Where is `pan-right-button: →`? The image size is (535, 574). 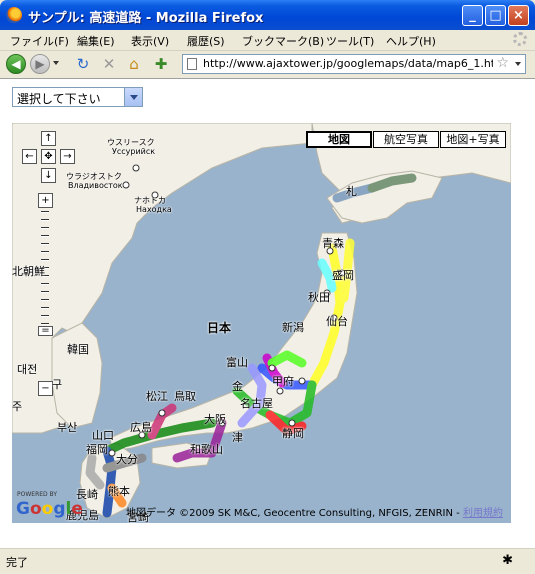 pan-right-button: → is located at coordinates (67, 156).